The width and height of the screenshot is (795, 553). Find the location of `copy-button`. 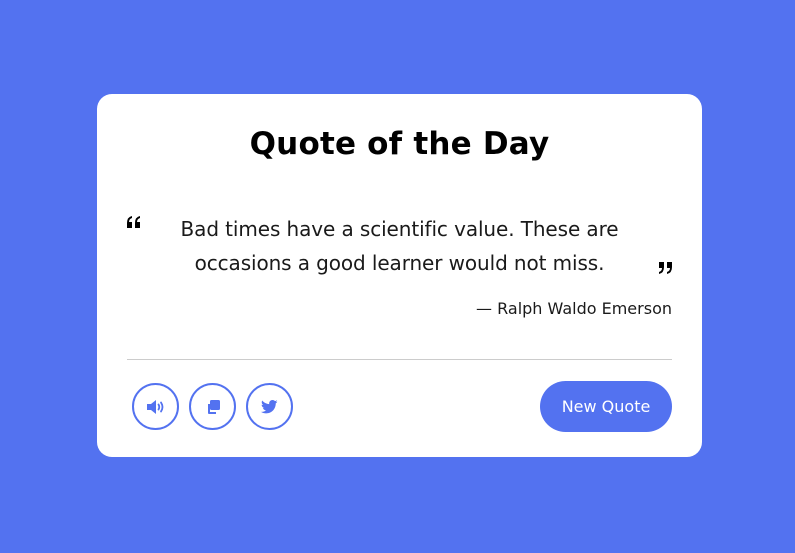

copy-button is located at coordinates (212, 406).